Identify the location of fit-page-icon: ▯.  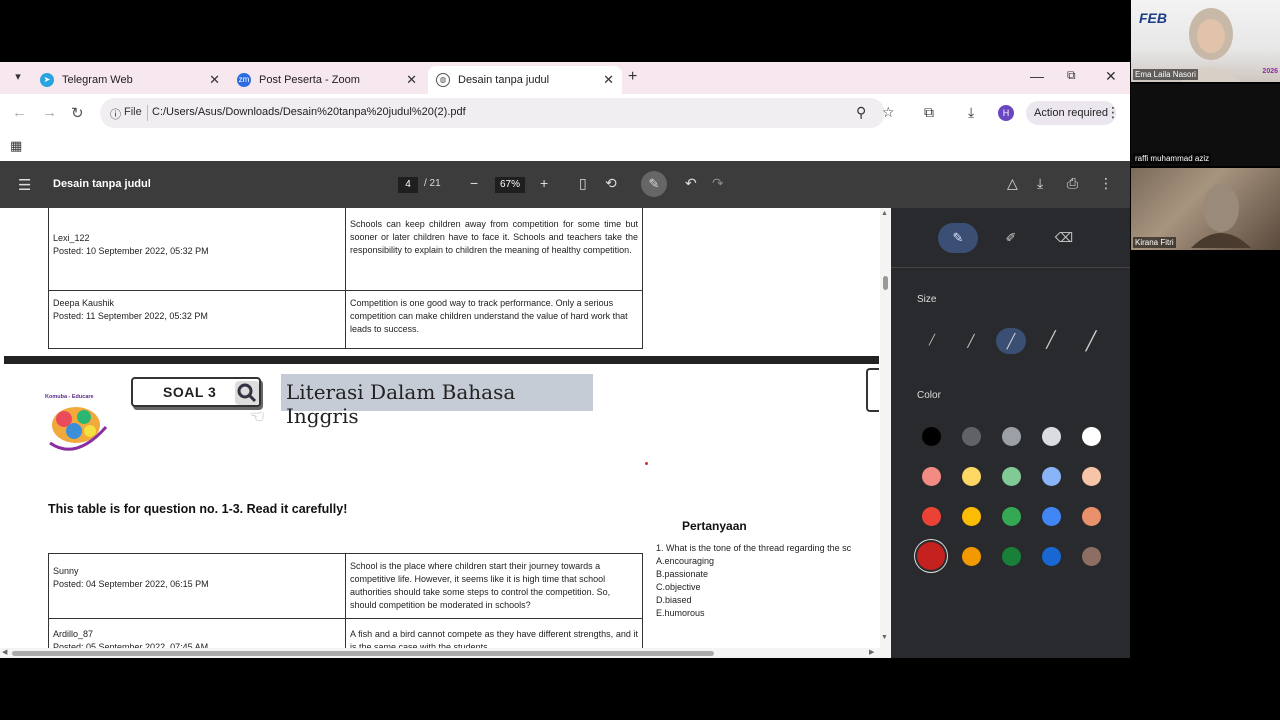
(583, 183).